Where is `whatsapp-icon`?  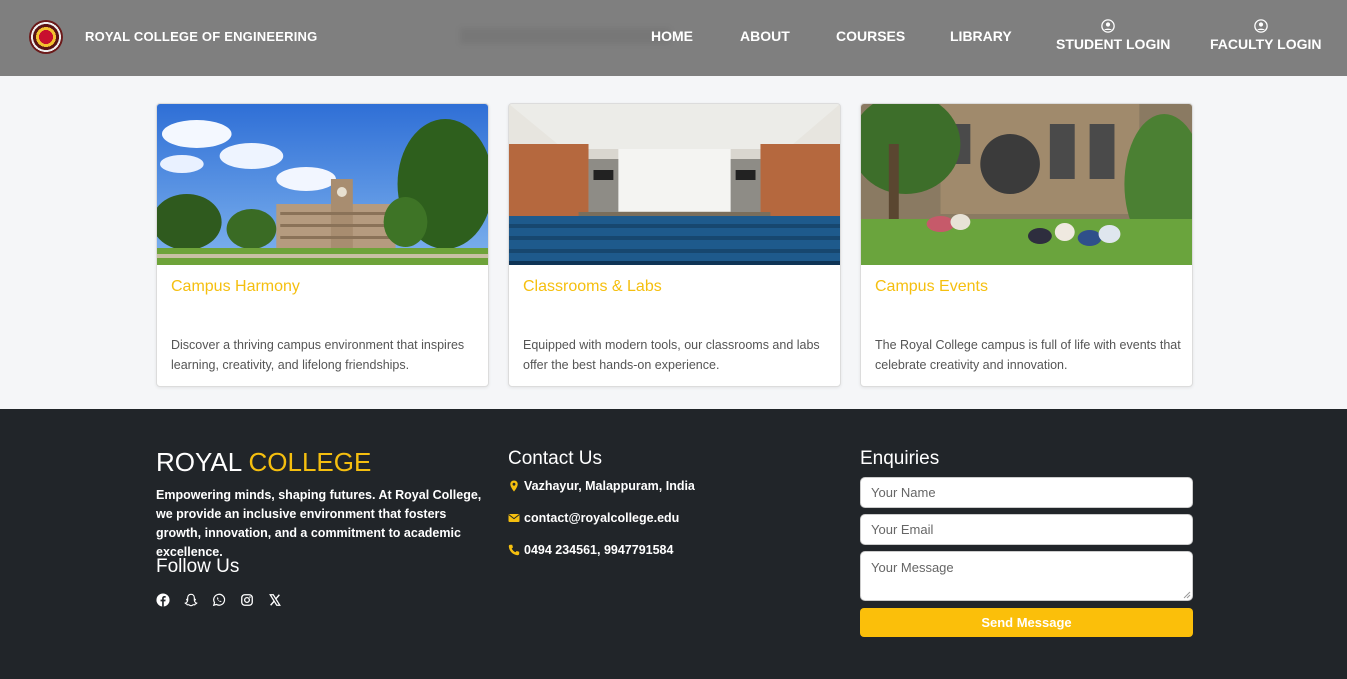
whatsapp-icon is located at coordinates (219, 600).